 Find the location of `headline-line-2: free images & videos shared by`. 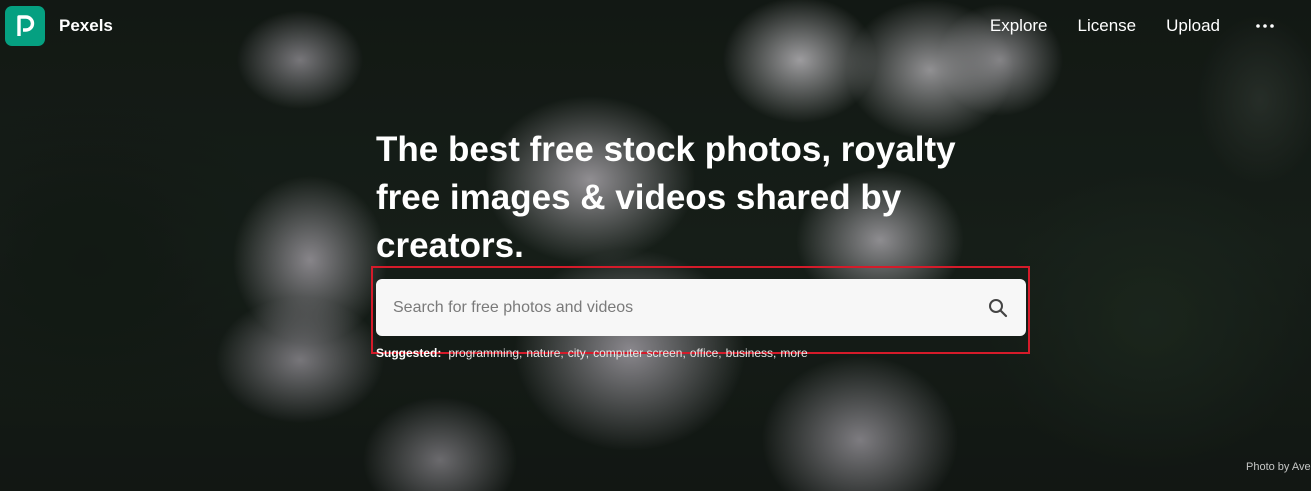

headline-line-2: free images & videos shared by is located at coordinates (639, 197).